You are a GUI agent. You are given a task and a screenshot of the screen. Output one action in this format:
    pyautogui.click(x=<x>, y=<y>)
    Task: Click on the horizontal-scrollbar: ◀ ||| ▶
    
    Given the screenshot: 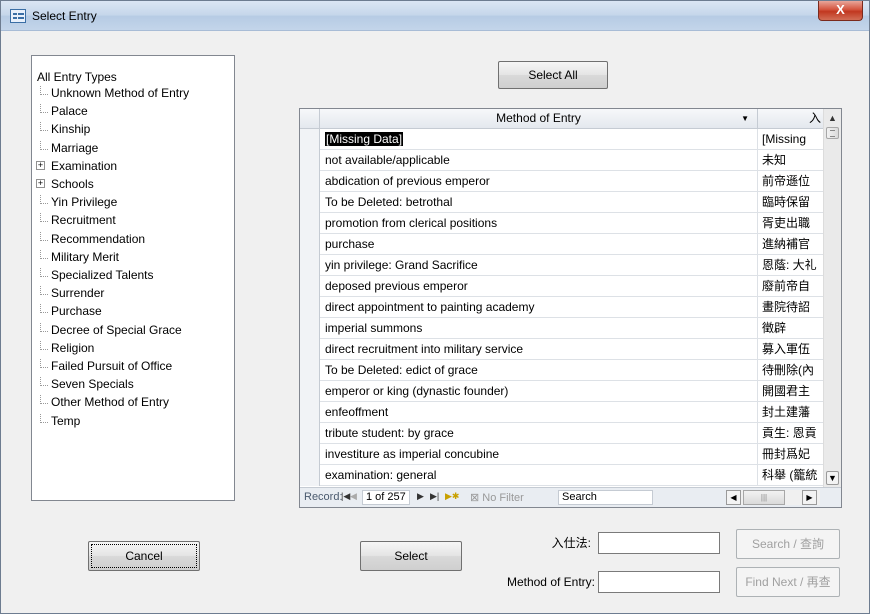 What is the action you would take?
    pyautogui.click(x=773, y=497)
    